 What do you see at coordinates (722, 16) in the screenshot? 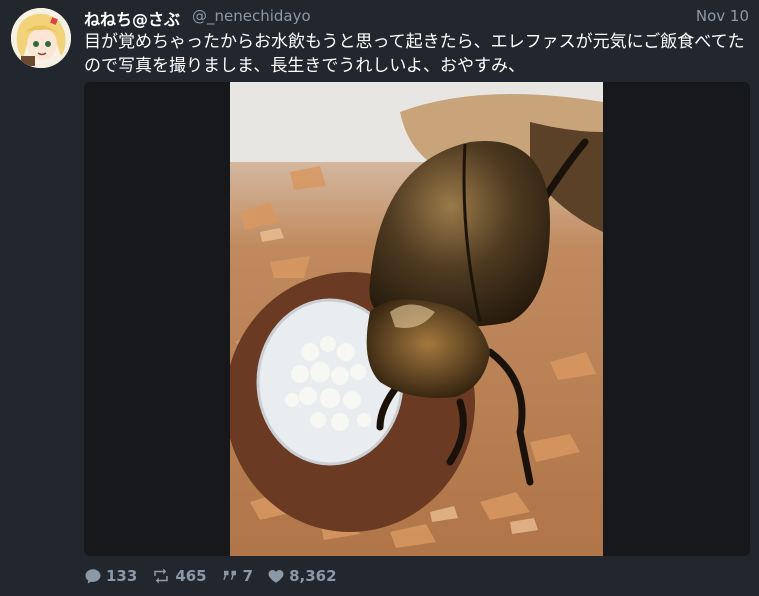
I see `tweet-date: Nov 10` at bounding box center [722, 16].